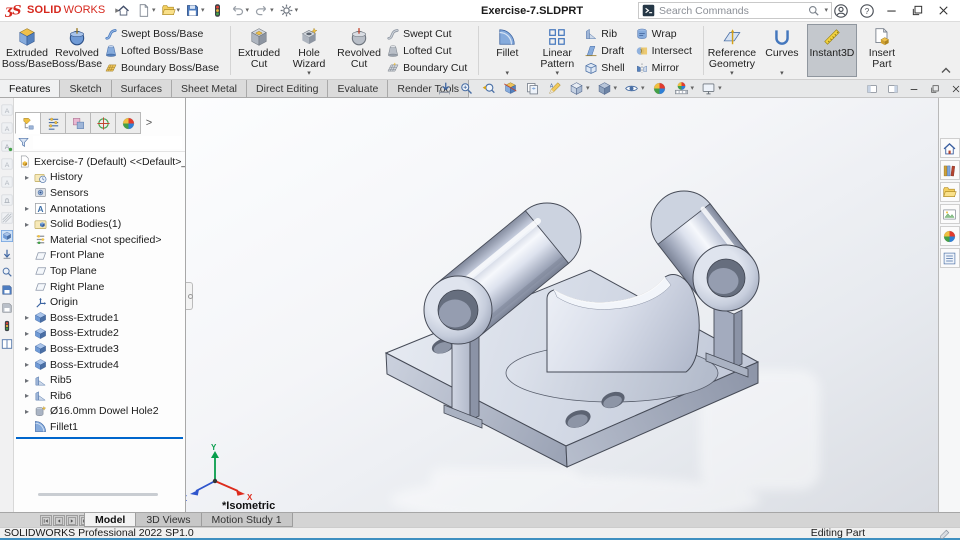  I want to click on tab-surfaces: Surfaces, so click(141, 89).